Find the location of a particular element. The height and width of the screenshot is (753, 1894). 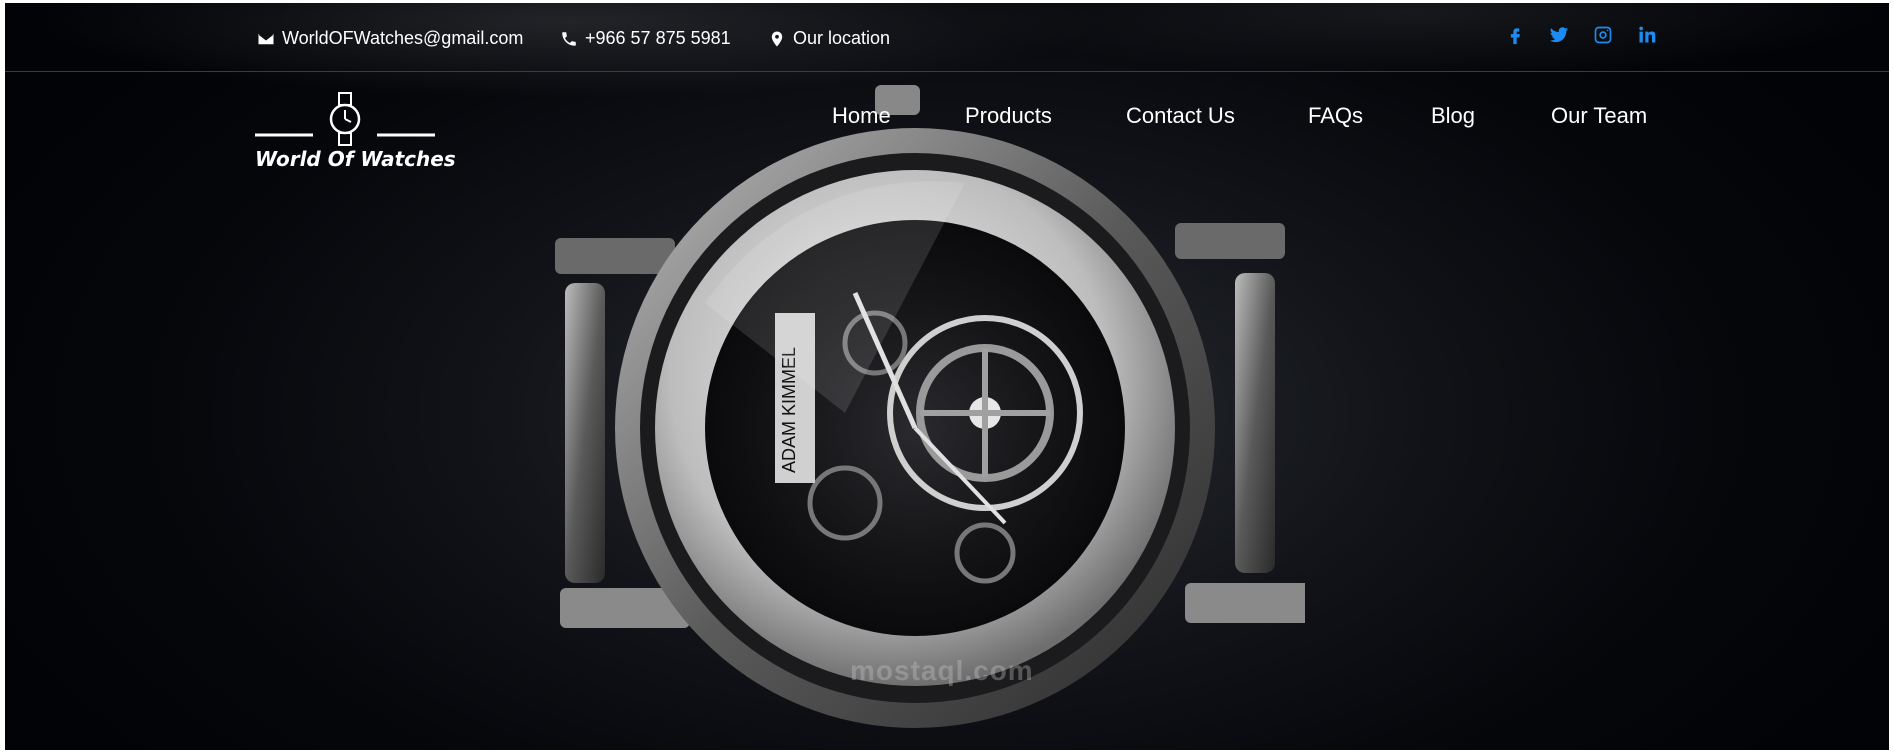

nav-faqs: FAQs is located at coordinates (1335, 116).